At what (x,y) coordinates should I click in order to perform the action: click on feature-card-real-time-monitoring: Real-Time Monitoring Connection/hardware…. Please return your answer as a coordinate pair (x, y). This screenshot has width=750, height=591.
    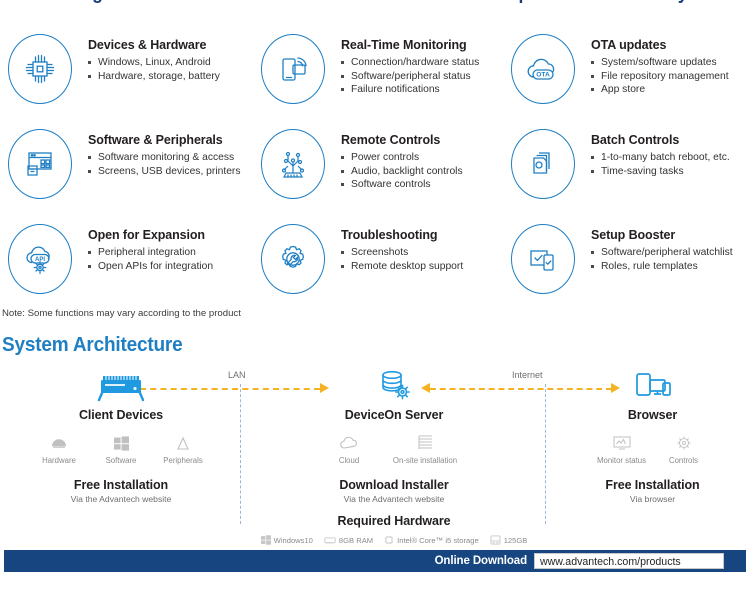
    Looking at the image, I should click on (378, 77).